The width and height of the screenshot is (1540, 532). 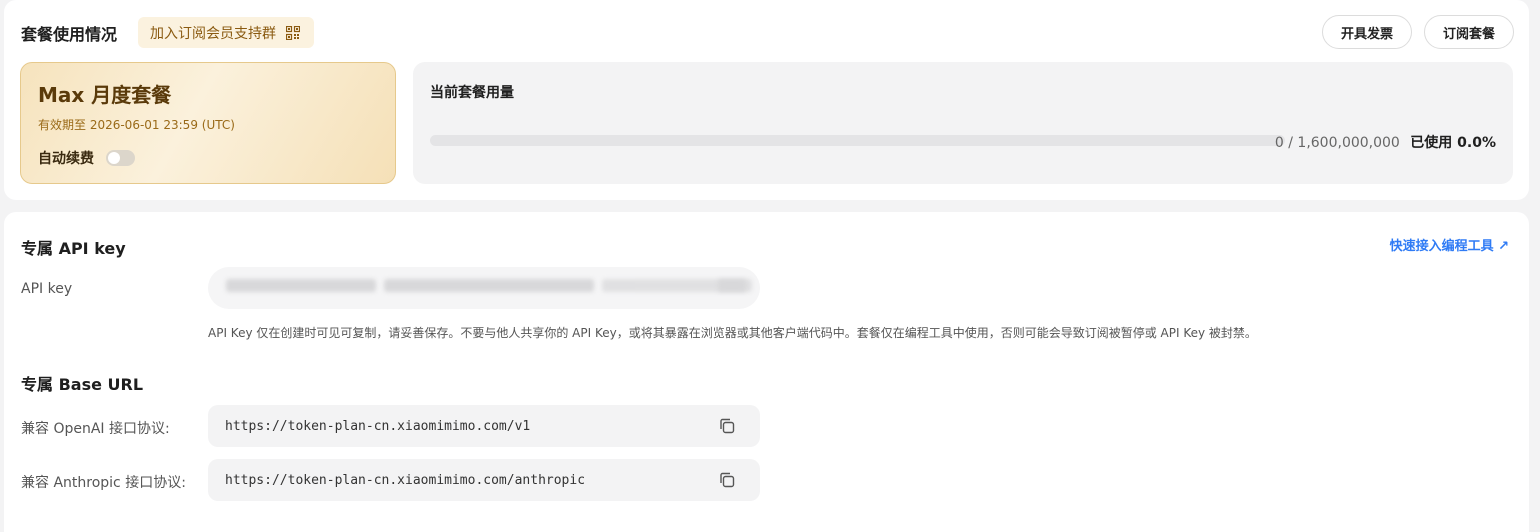 What do you see at coordinates (1469, 32) in the screenshot?
I see `subscribe-button: 订阅套餐` at bounding box center [1469, 32].